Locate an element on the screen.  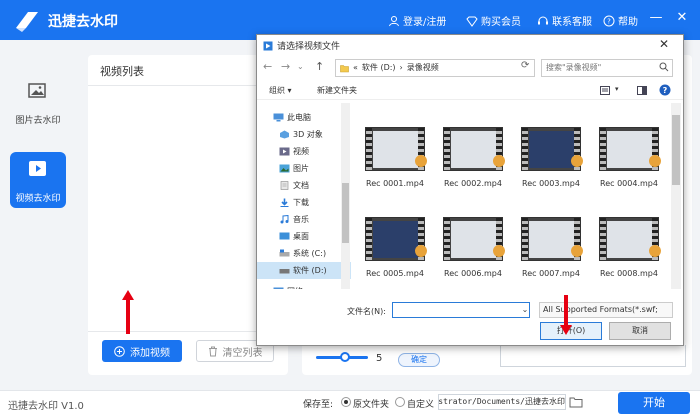
file-scrollbar is located at coordinates (676, 196).